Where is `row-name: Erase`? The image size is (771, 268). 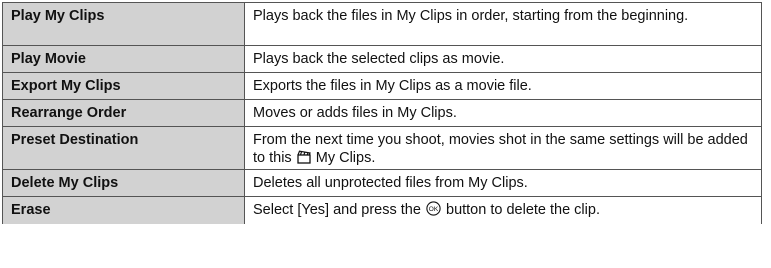
row-name: Erase is located at coordinates (123, 210).